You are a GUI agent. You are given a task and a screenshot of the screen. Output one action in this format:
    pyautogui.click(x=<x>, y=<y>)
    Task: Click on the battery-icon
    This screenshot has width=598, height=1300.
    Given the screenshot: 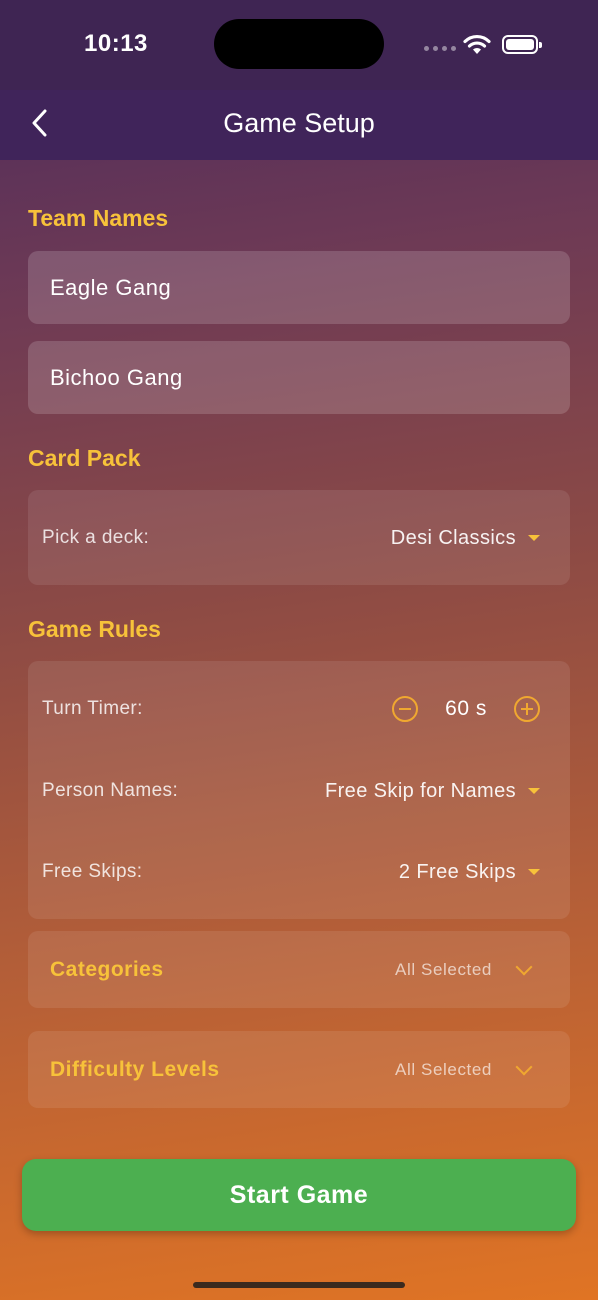 What is the action you would take?
    pyautogui.click(x=522, y=44)
    